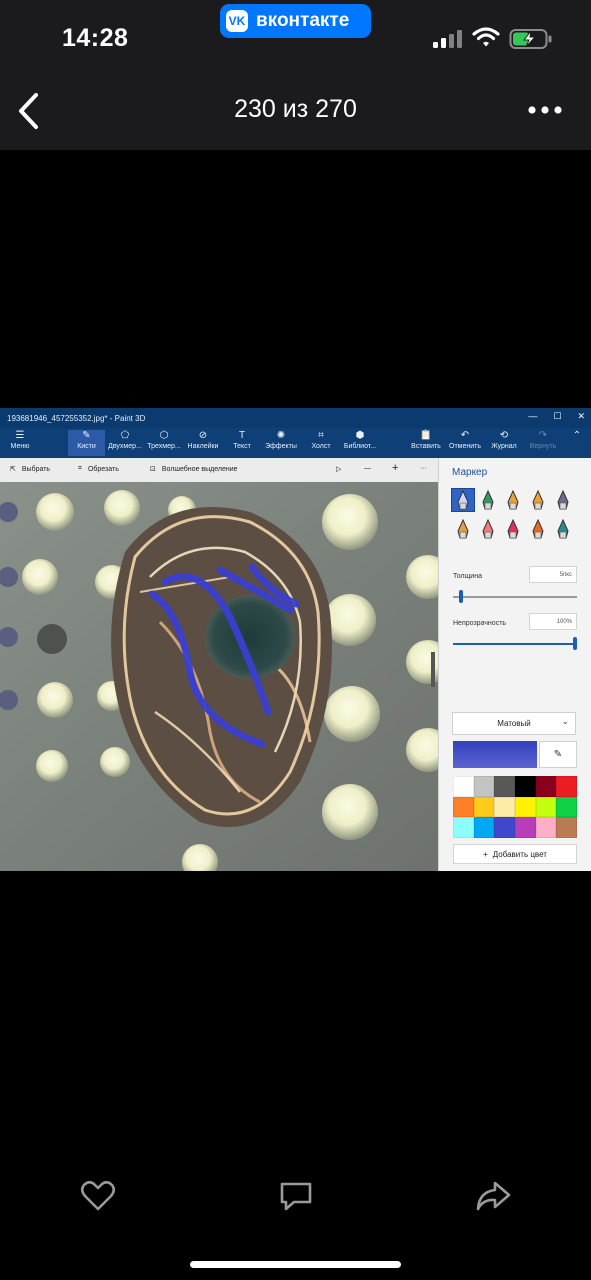 The width and height of the screenshot is (591, 1280). What do you see at coordinates (426, 435) in the screenshot?
I see `paste-icon: 📋` at bounding box center [426, 435].